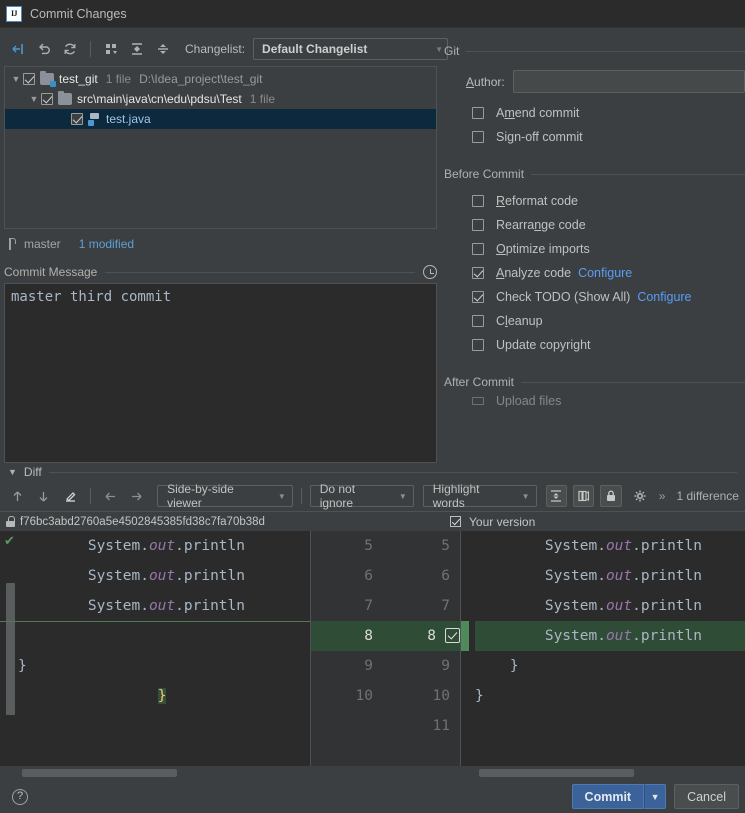 Image resolution: width=745 pixels, height=813 pixels. Describe the element at coordinates (220, 244) in the screenshot. I see `branch-status-bar: master 1 modified` at that location.